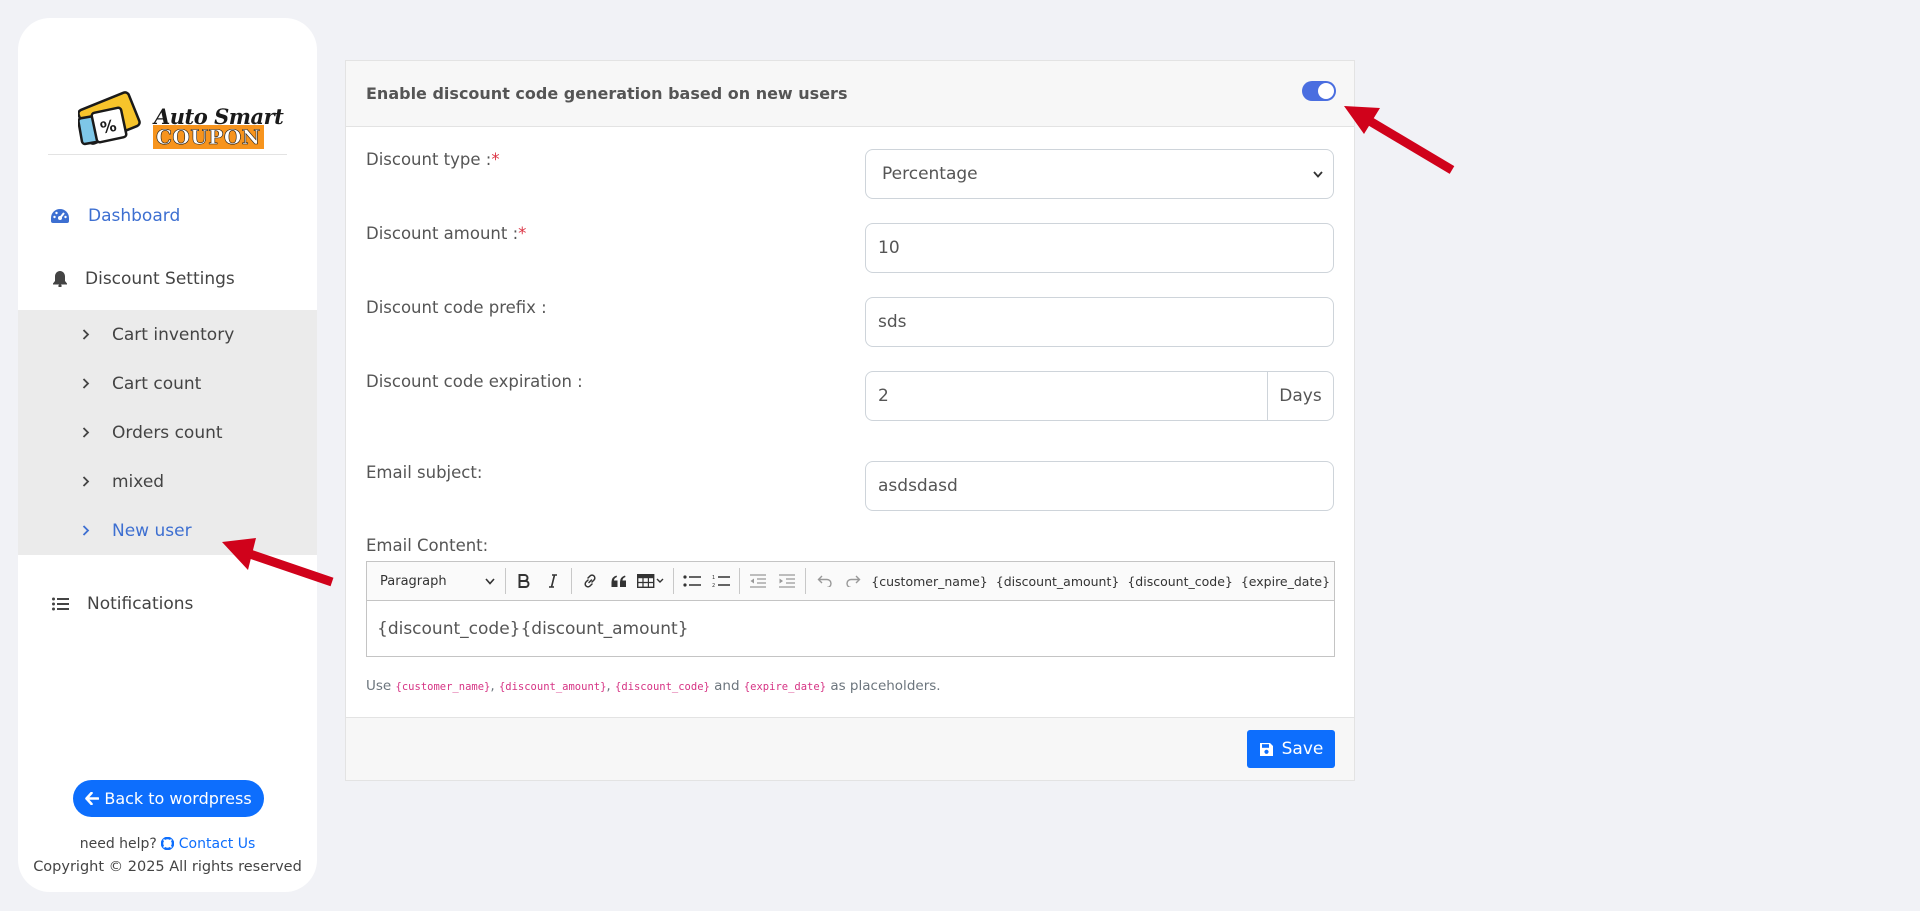 Image resolution: width=1920 pixels, height=911 pixels. Describe the element at coordinates (167, 154) in the screenshot. I see `logo-divider` at that location.